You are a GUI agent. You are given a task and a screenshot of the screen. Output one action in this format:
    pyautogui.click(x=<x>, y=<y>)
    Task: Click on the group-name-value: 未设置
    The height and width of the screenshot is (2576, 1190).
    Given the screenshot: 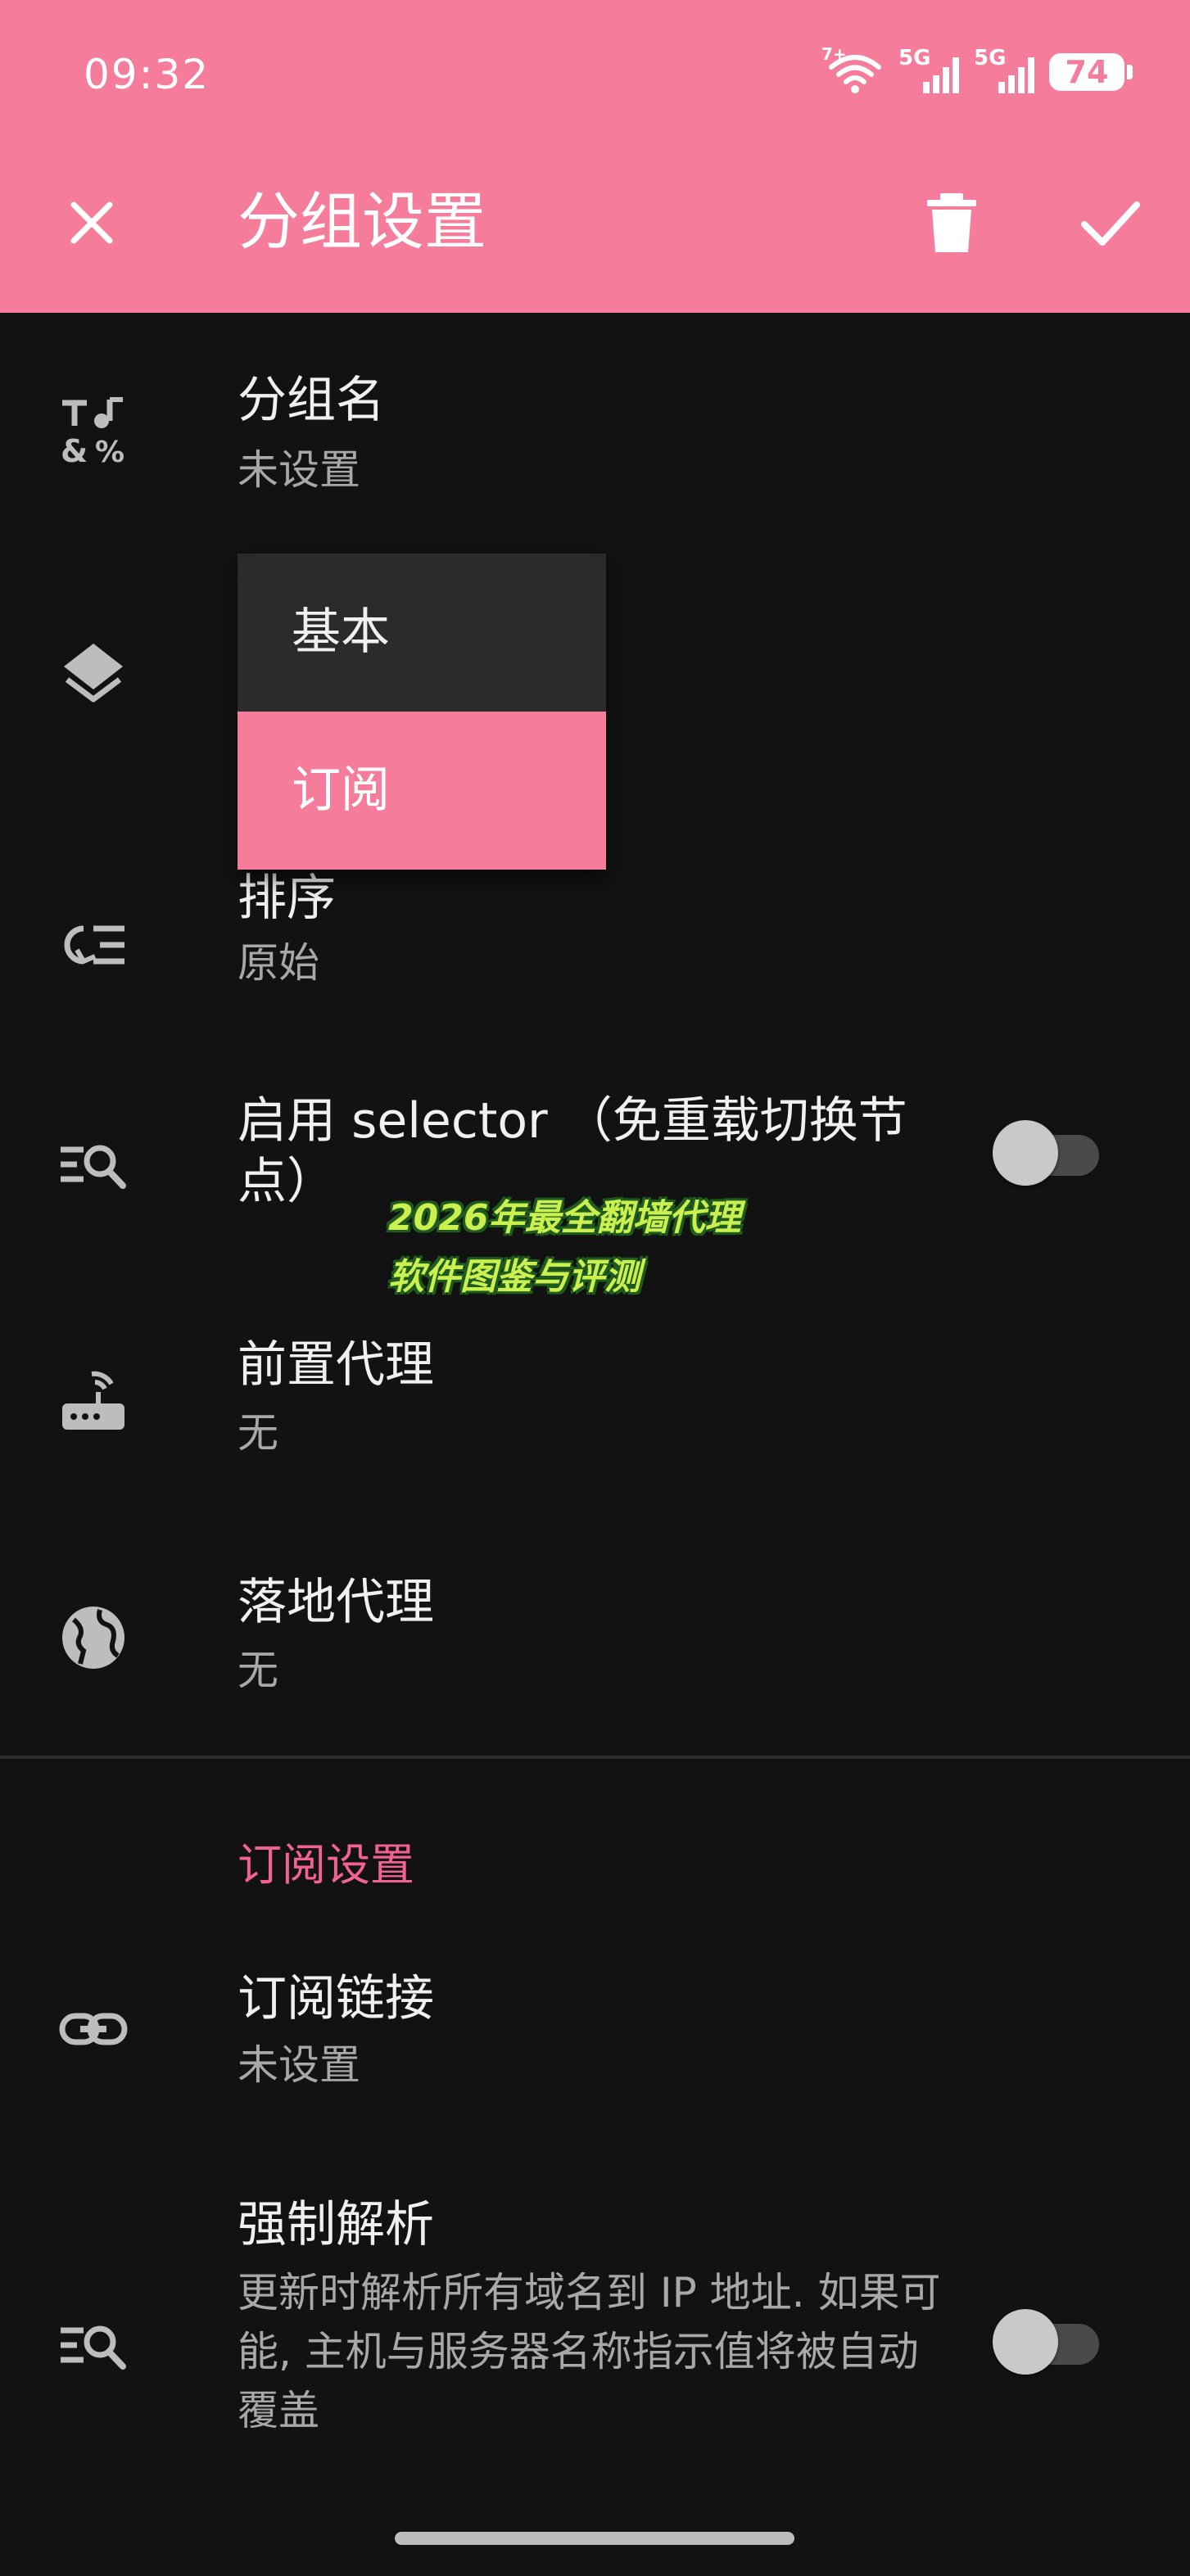 What is the action you would take?
    pyautogui.click(x=299, y=470)
    